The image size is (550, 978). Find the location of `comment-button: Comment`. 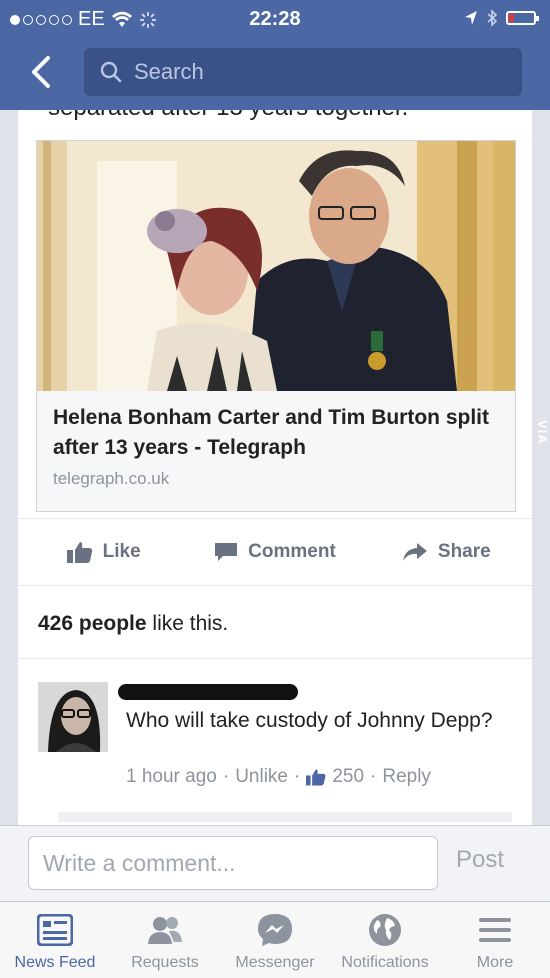

comment-button: Comment is located at coordinates (274, 552).